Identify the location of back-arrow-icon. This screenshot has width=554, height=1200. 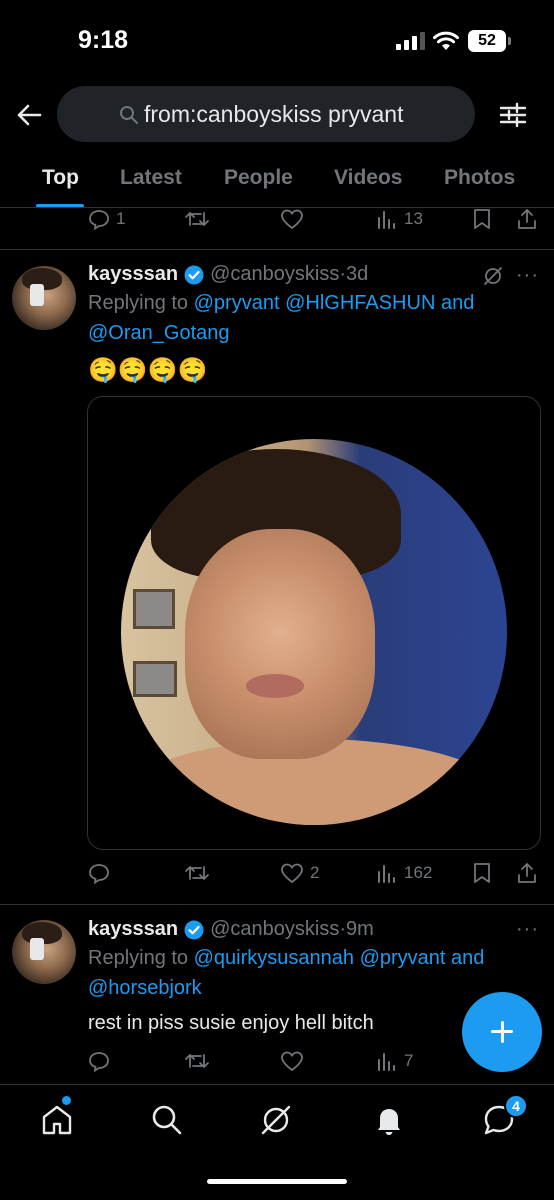
(29, 115).